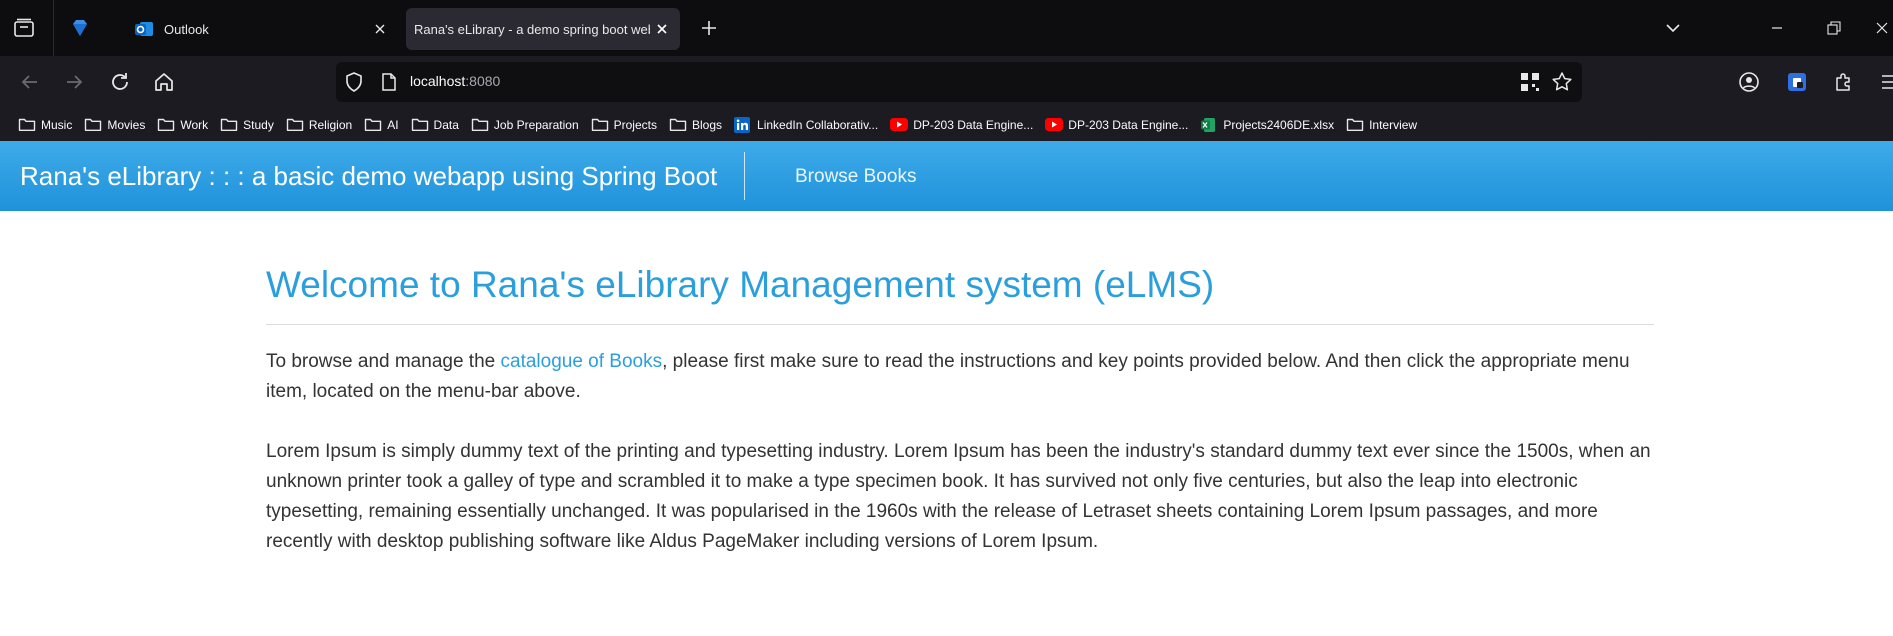  What do you see at coordinates (53, 28) in the screenshot?
I see `tab-separator` at bounding box center [53, 28].